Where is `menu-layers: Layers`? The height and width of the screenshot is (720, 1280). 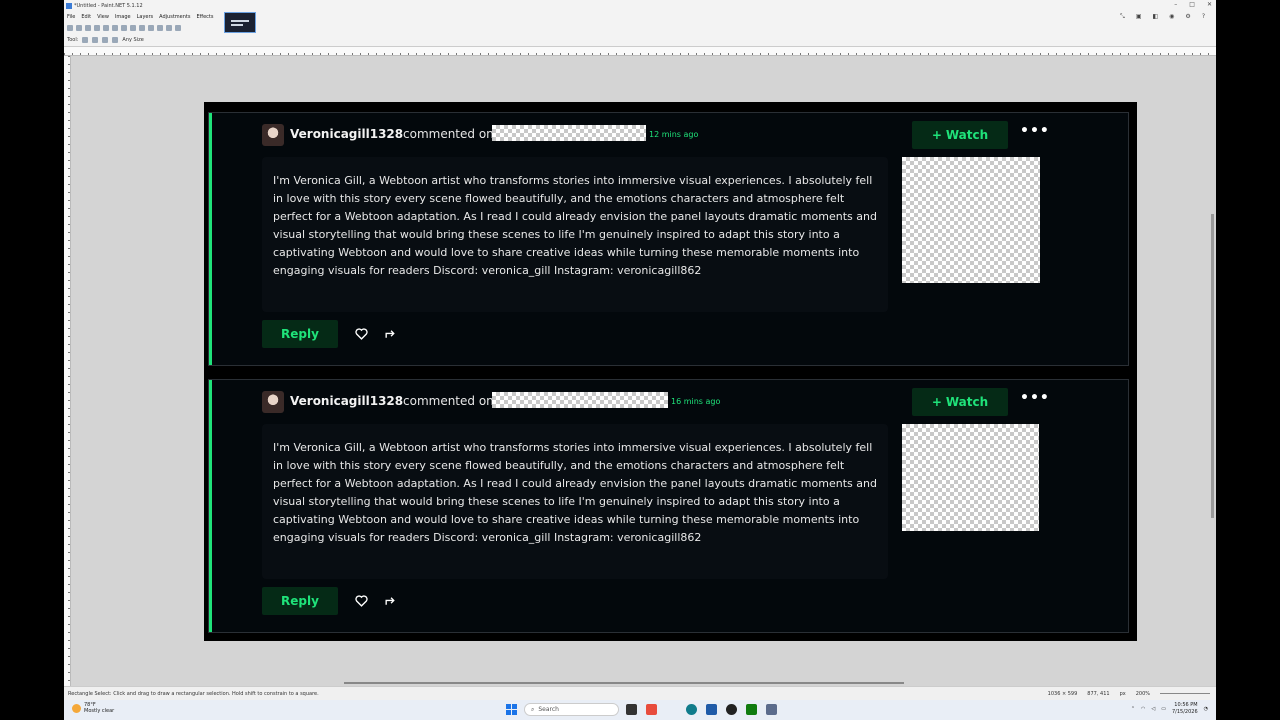 menu-layers: Layers is located at coordinates (145, 17).